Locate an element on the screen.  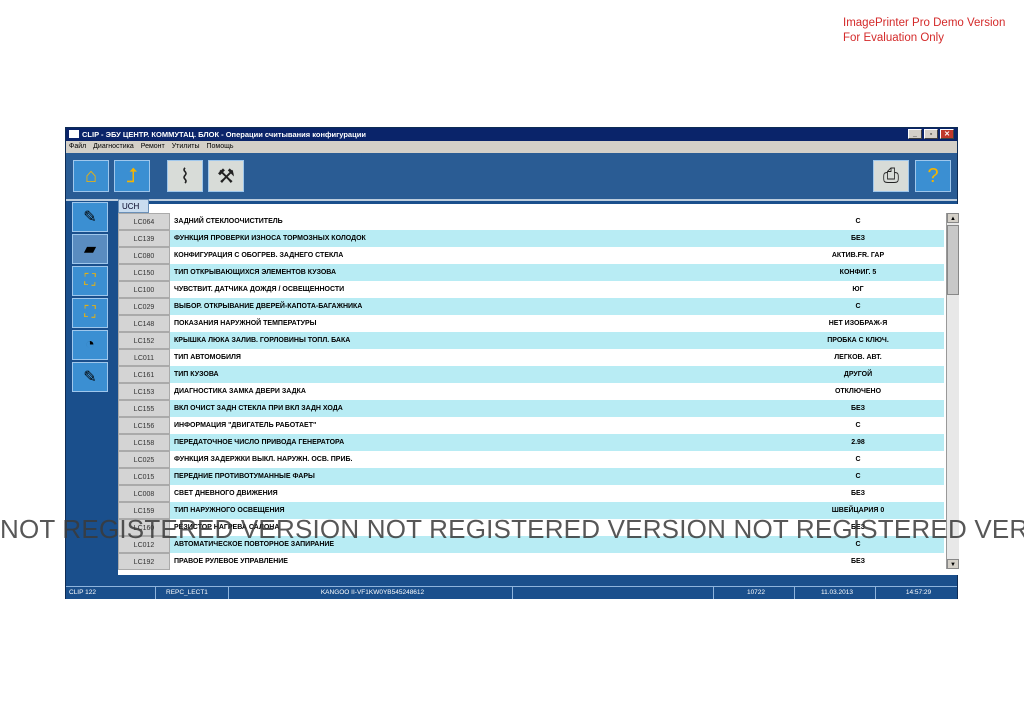
ecu-config-button: ⛶ is located at coordinates (90, 313).